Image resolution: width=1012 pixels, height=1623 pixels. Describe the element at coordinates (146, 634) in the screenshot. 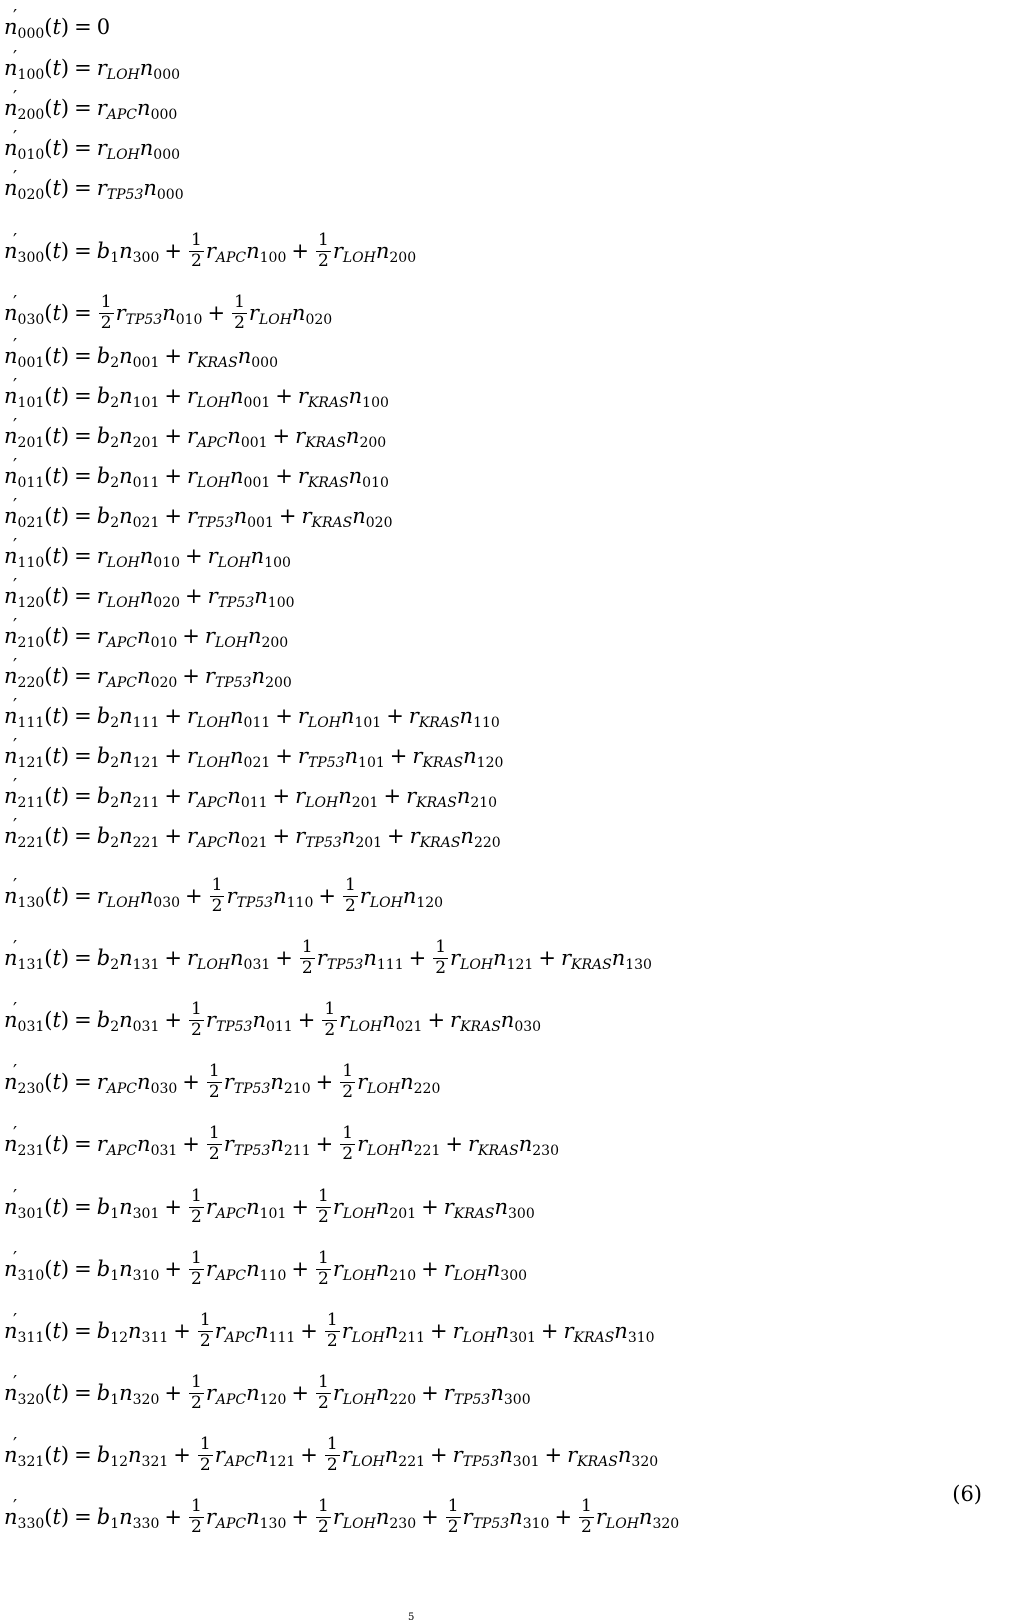

I see `equation-line: n ′ 210(t) = rAPCn010 + rLOHn200` at that location.